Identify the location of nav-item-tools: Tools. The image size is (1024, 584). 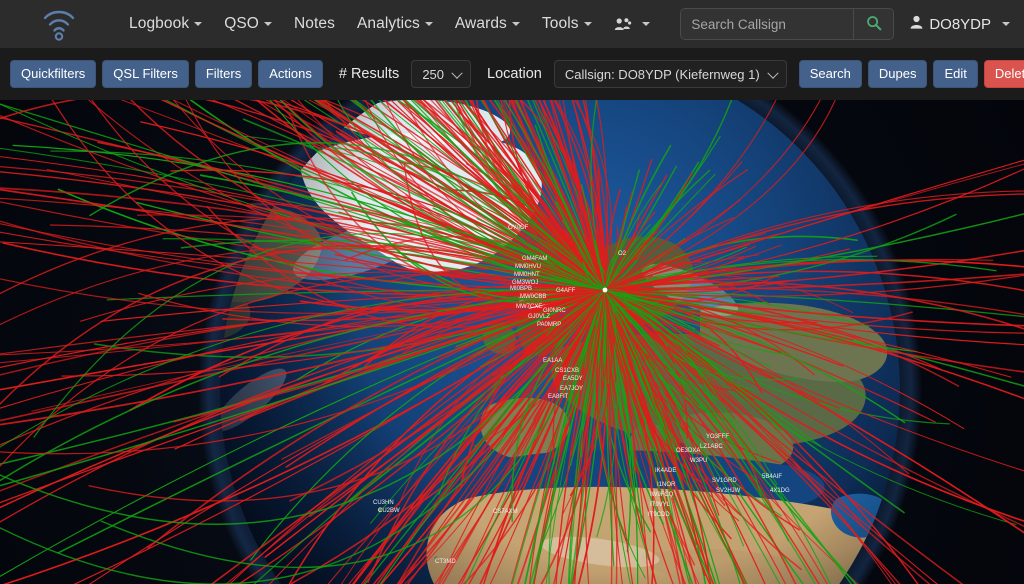
(567, 24).